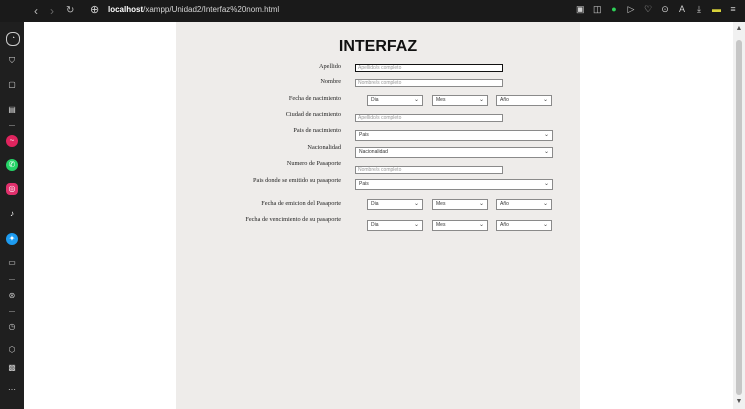 Image resolution: width=745 pixels, height=409 pixels. What do you see at coordinates (524, 204) in the screenshot?
I see `emision-year-select: Año ⌄` at bounding box center [524, 204].